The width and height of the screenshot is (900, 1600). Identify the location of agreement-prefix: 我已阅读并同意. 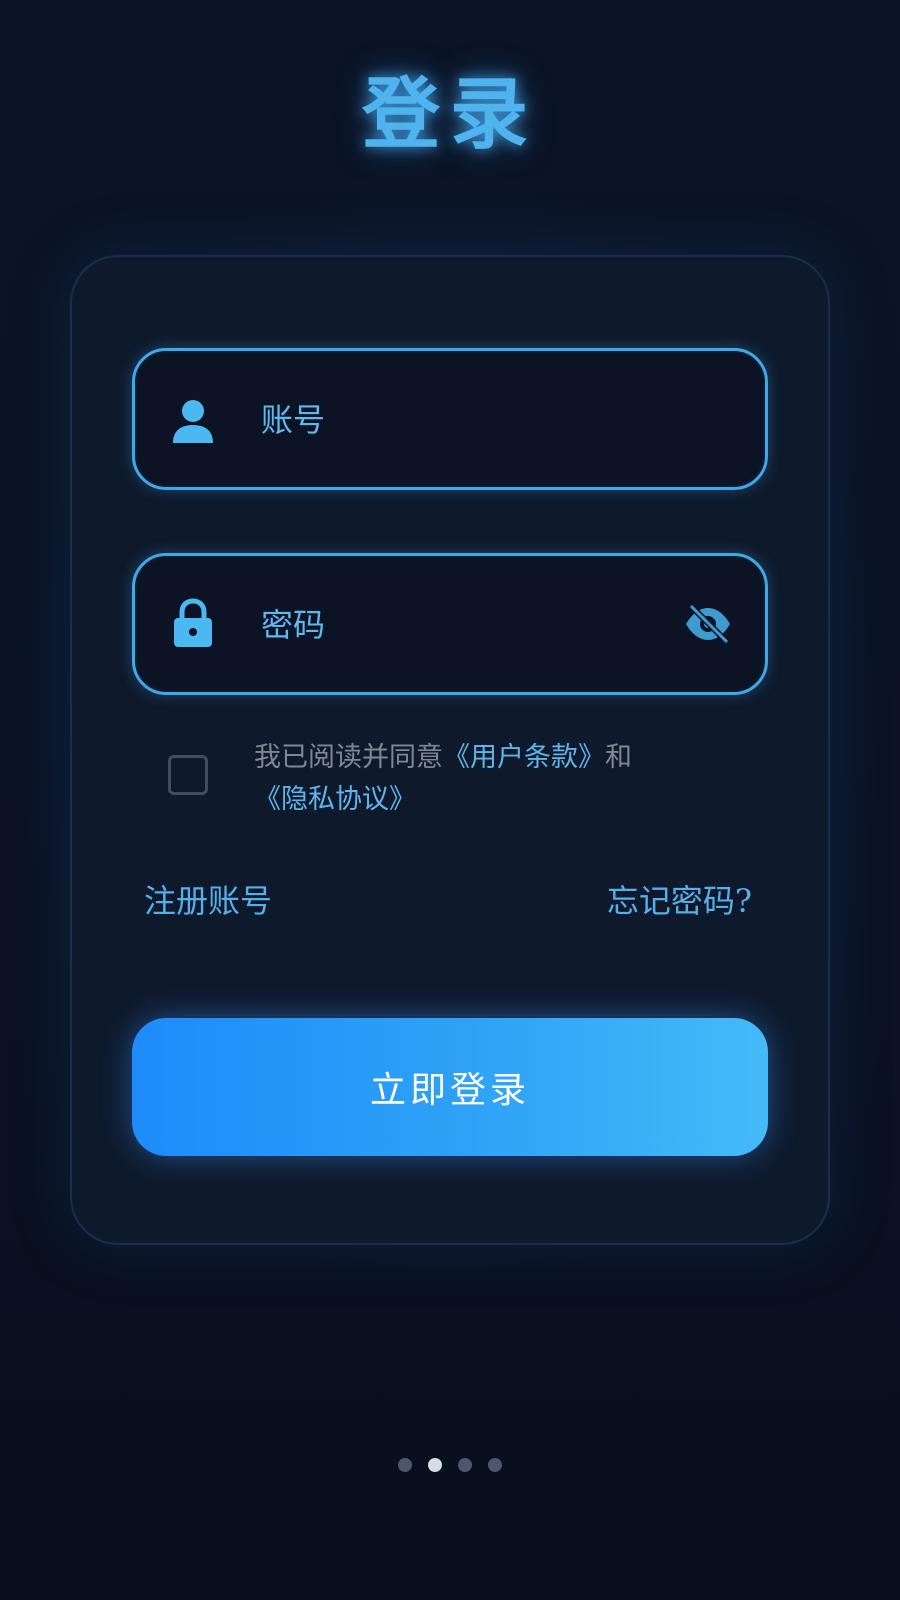
(348, 757).